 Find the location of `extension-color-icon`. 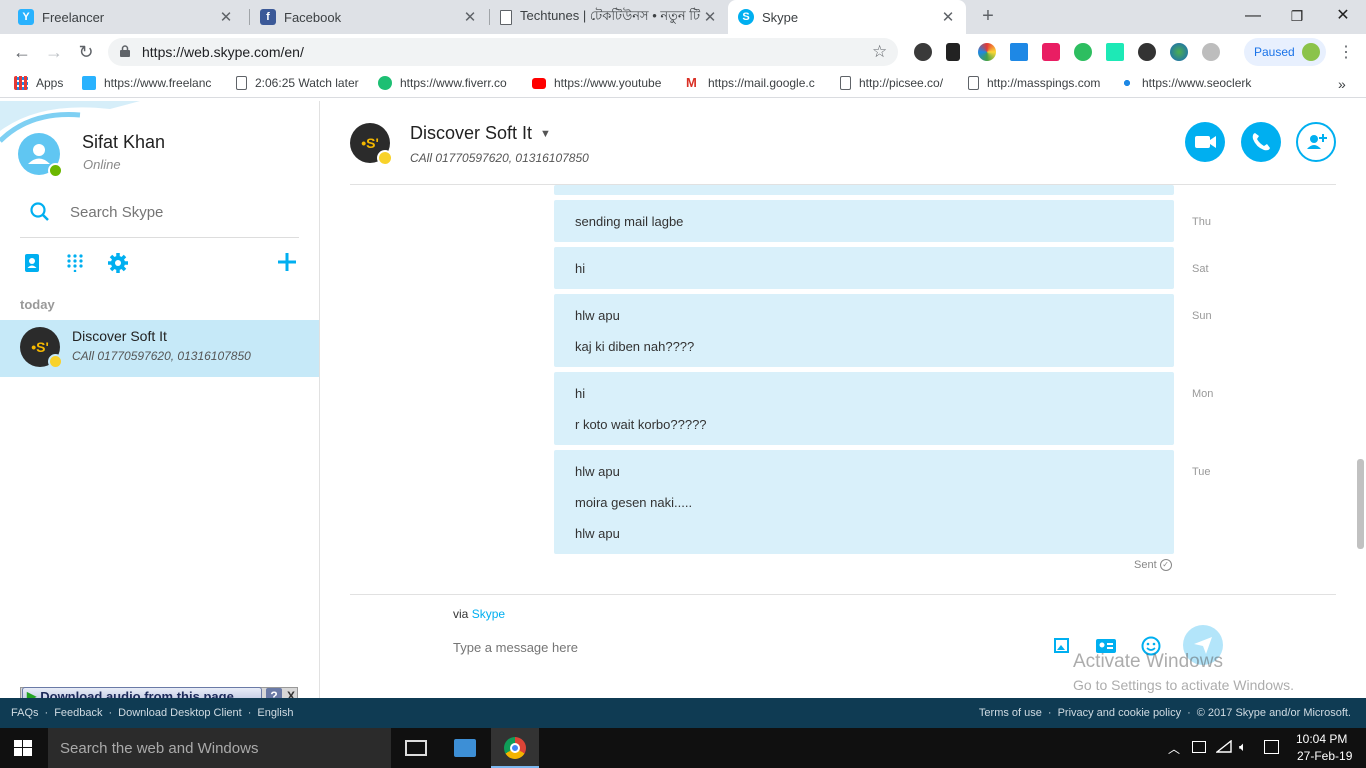

extension-color-icon is located at coordinates (987, 52).